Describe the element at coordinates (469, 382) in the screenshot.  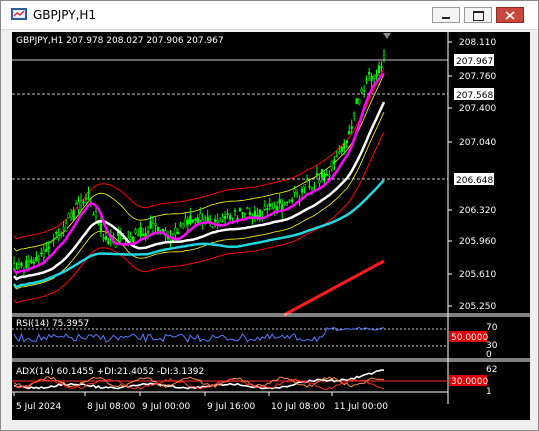
I see `adx-current-value: 30.0000` at that location.